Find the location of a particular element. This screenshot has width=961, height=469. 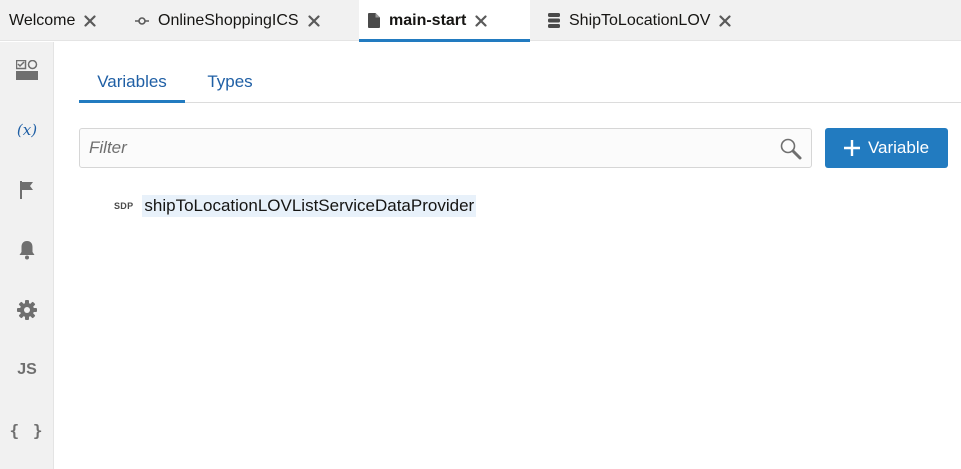

actions-flag-icon is located at coordinates (27, 190).